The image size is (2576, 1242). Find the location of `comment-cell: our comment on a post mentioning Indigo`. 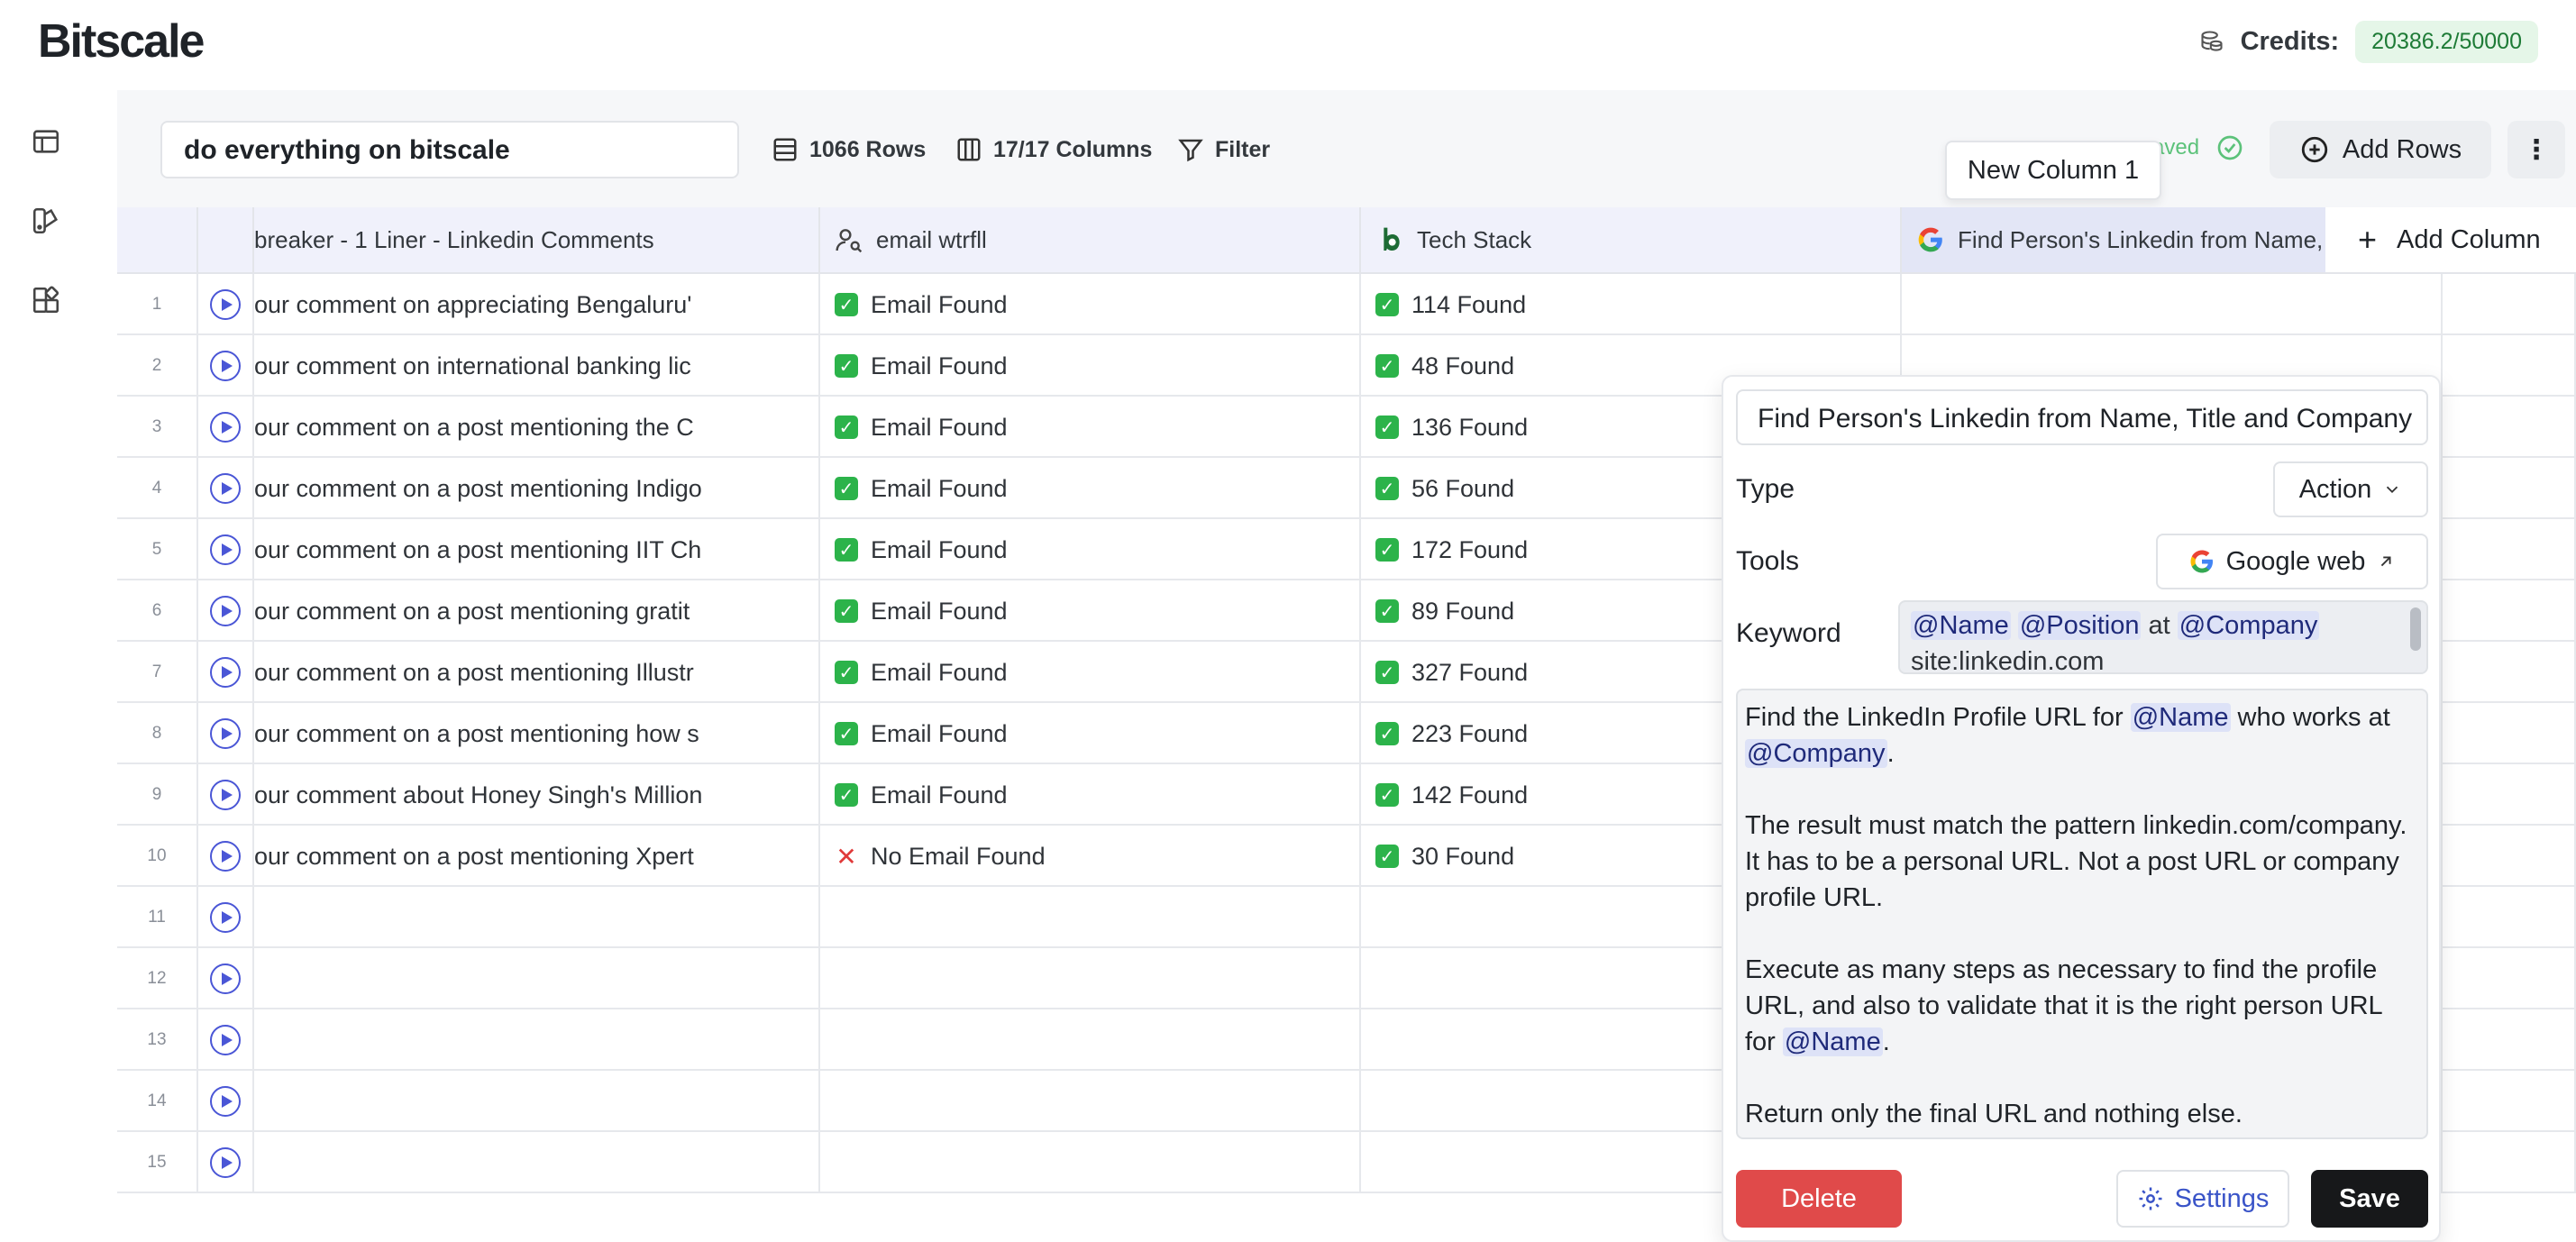

comment-cell: our comment on a post mentioning Indigo is located at coordinates (537, 488).